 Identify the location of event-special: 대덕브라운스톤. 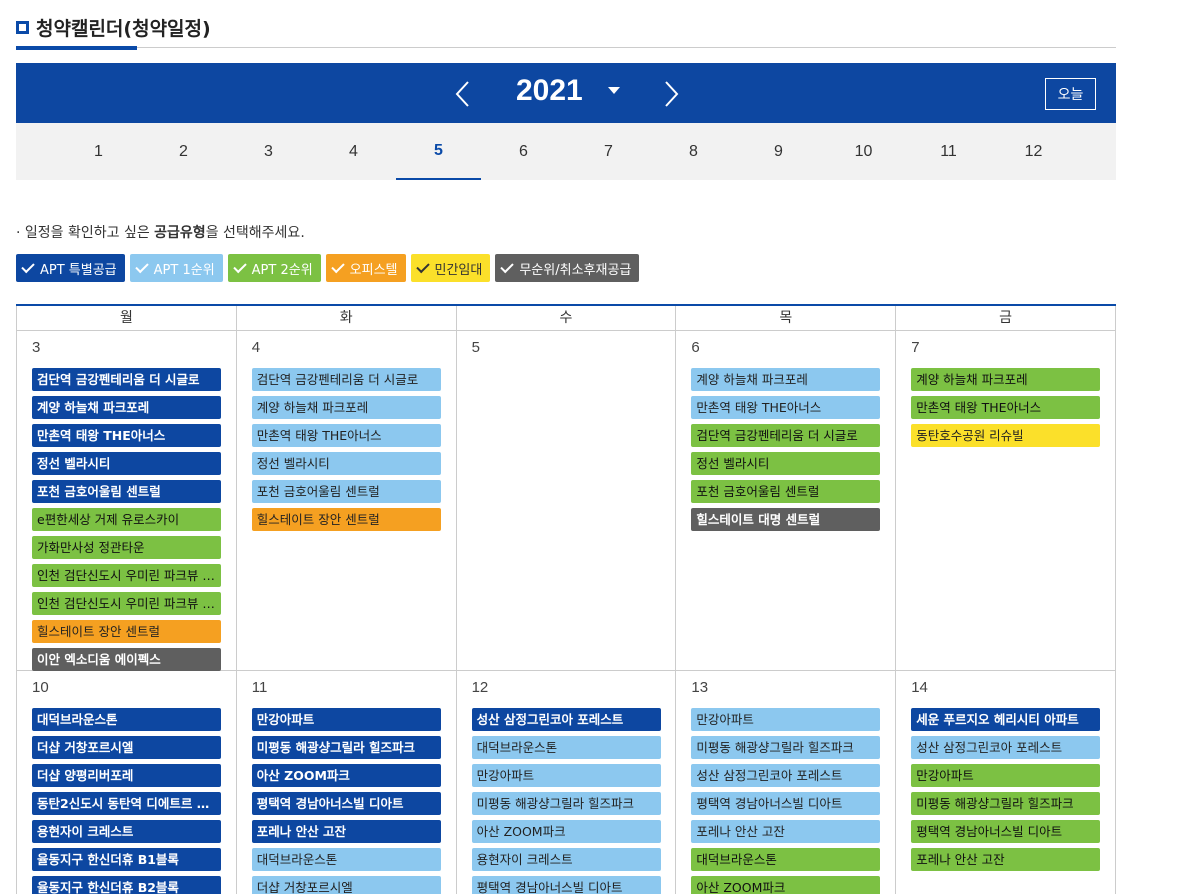
(126, 719).